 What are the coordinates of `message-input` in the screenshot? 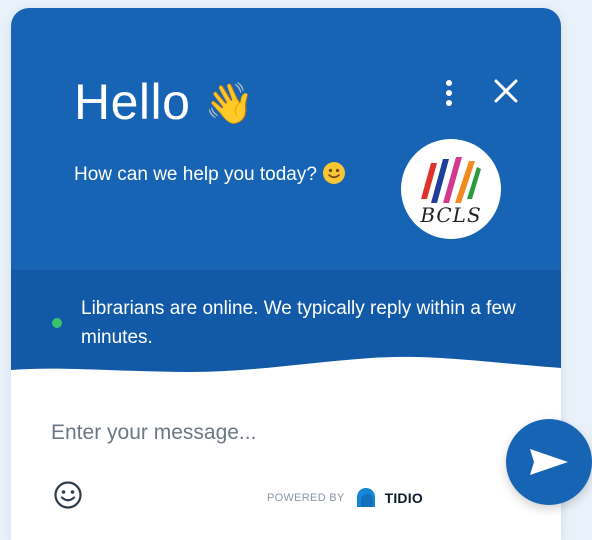 It's located at (261, 433).